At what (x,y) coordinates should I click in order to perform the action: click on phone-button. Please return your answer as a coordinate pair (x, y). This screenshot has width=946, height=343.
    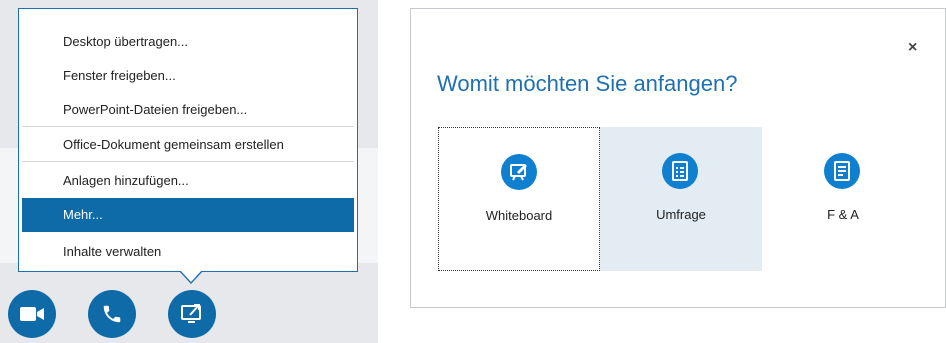
    Looking at the image, I should click on (112, 314).